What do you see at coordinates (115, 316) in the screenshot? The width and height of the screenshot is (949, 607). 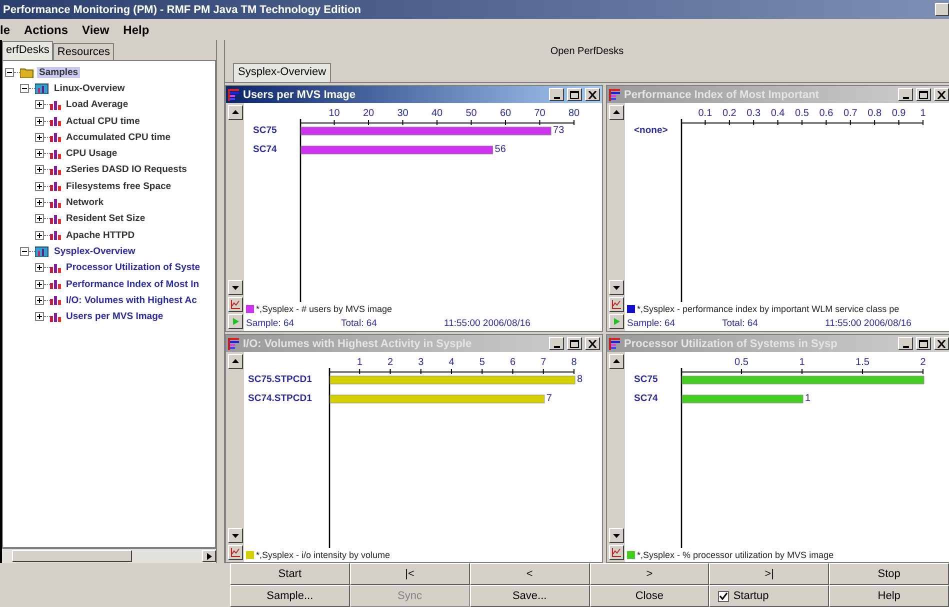 I see `tree-item: Users per MVS Image` at bounding box center [115, 316].